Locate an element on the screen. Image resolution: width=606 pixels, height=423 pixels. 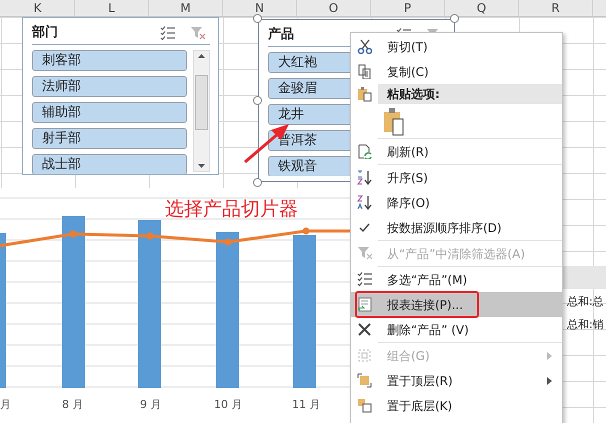
axis-label: 9 月 is located at coordinates (151, 405).